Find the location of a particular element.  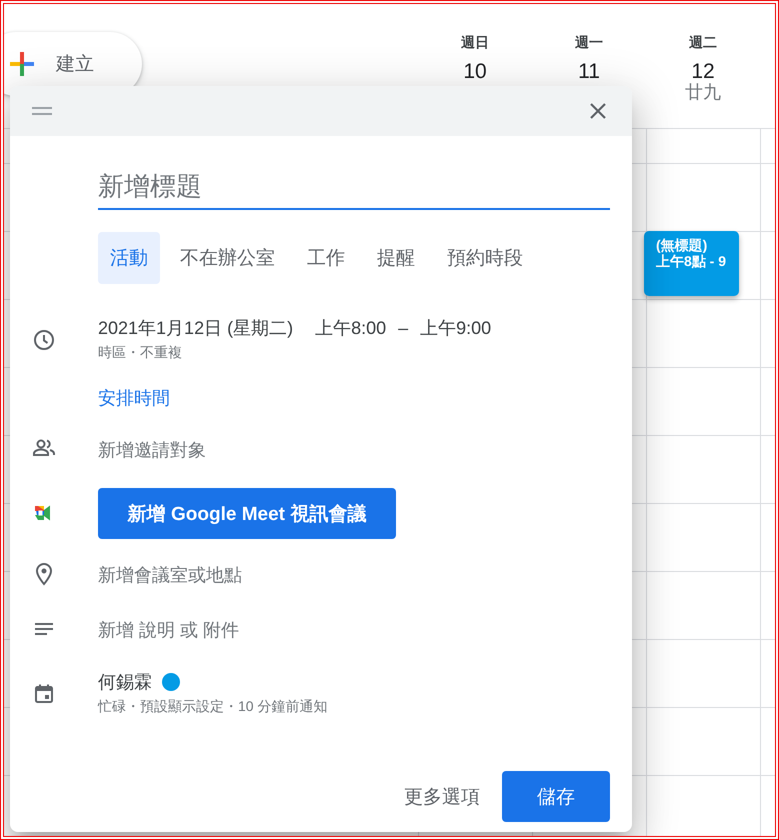

event-date: 2021年1月12日 (星期二) is located at coordinates (196, 328).